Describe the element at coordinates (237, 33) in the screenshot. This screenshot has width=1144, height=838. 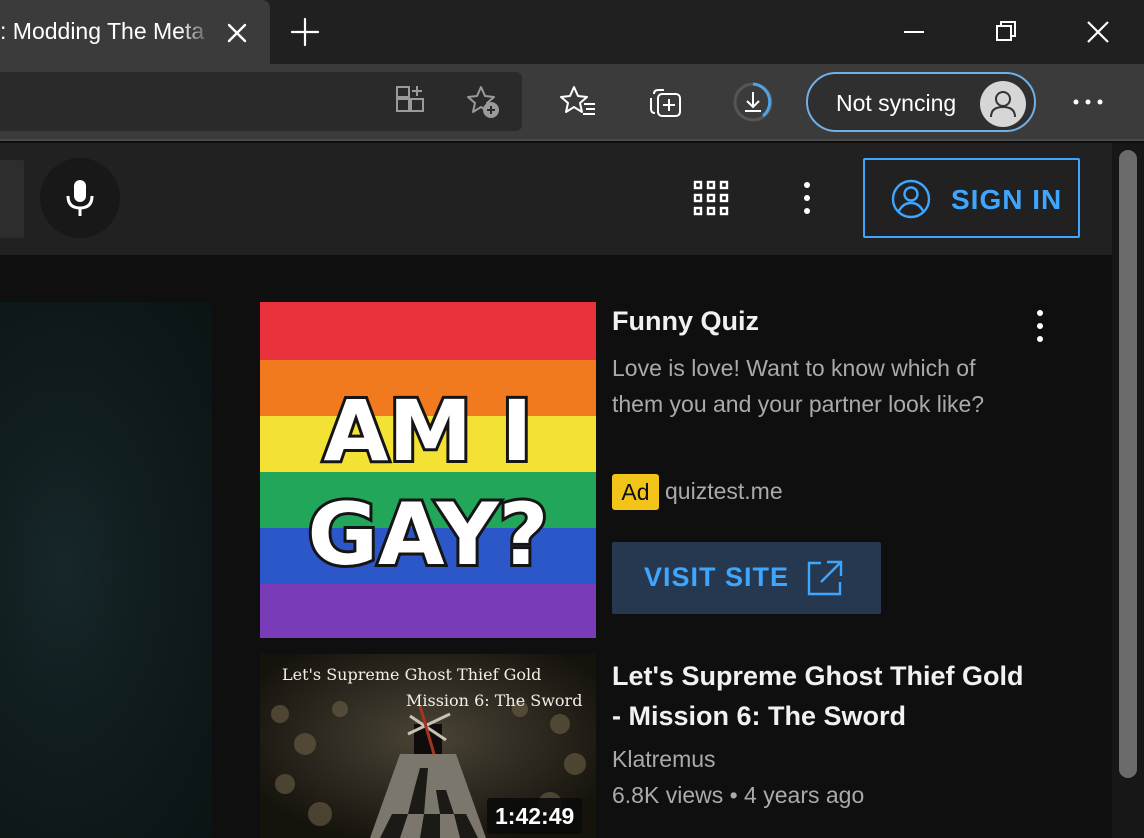
I see `tab-close-icon` at that location.